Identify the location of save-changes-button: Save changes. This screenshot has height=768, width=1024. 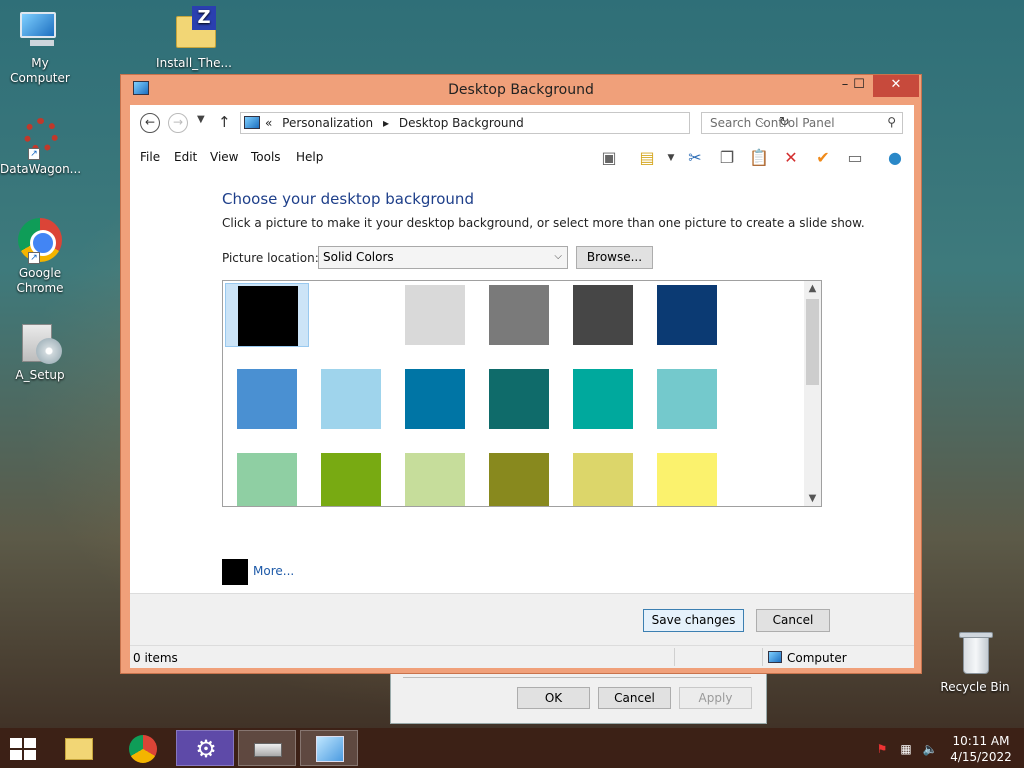
(693, 620).